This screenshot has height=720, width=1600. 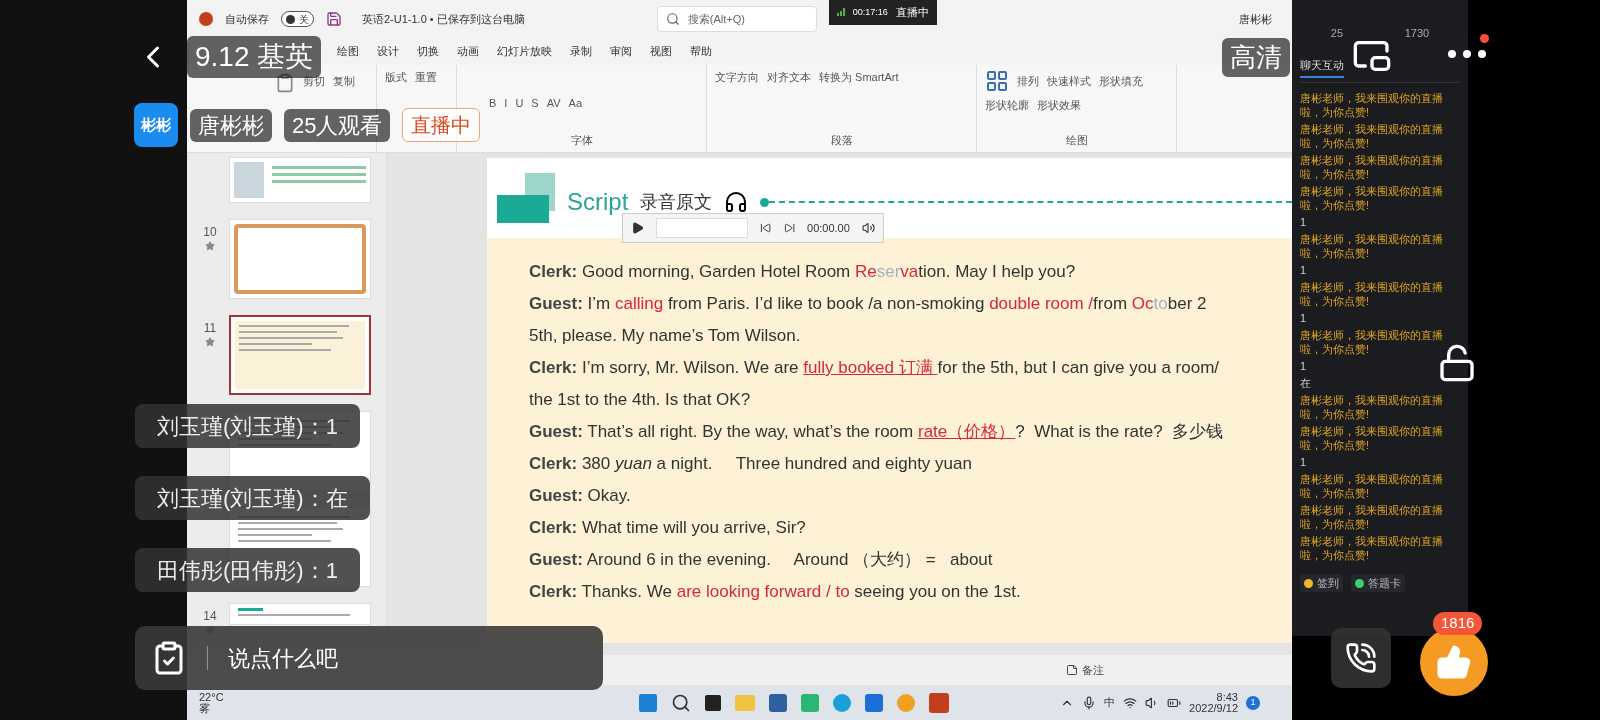 What do you see at coordinates (252, 498) in the screenshot?
I see `comment-toast: 刘玉瑾(刘玉瑾)：在` at bounding box center [252, 498].